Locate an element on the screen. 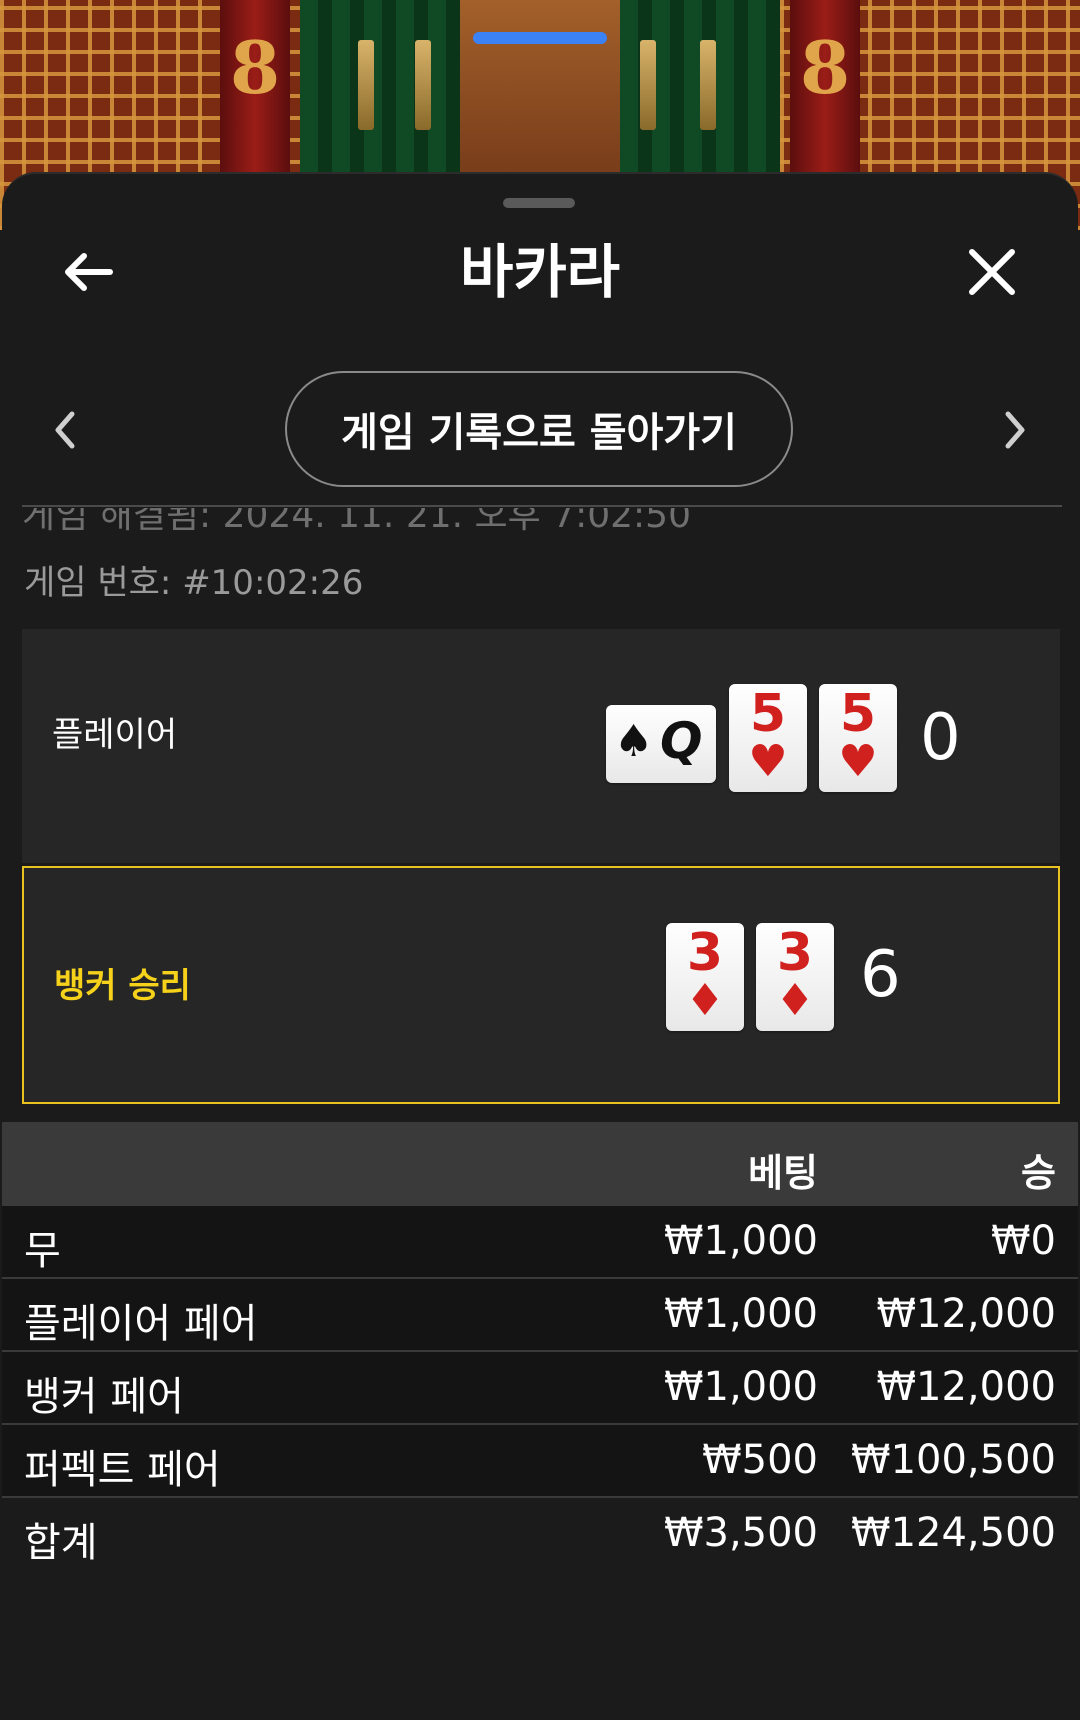 The image size is (1080, 1720). bet-amount: ₩500 is located at coordinates (760, 1460).